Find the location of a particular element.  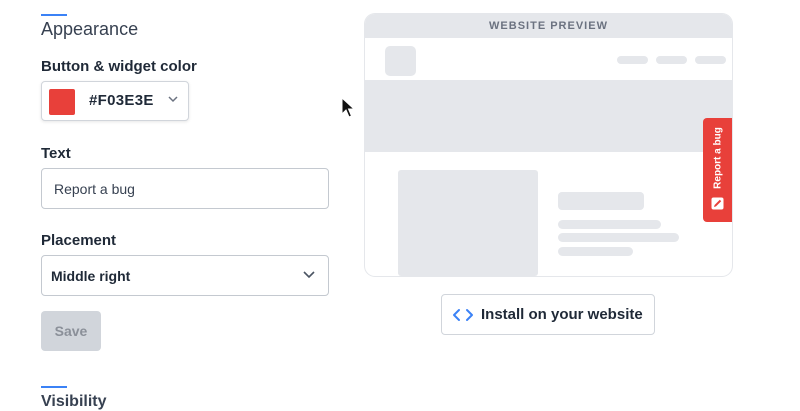

text-field-label: Text is located at coordinates (56, 153).